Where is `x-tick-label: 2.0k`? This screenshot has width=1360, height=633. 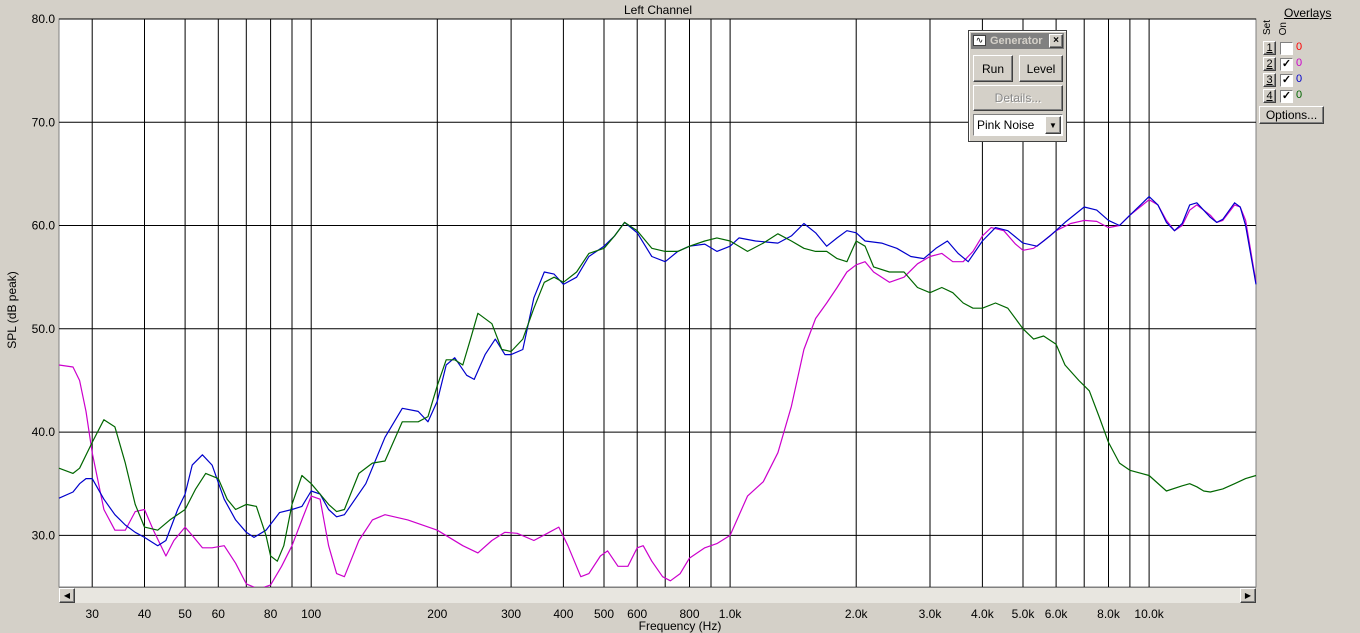
x-tick-label: 2.0k is located at coordinates (857, 614).